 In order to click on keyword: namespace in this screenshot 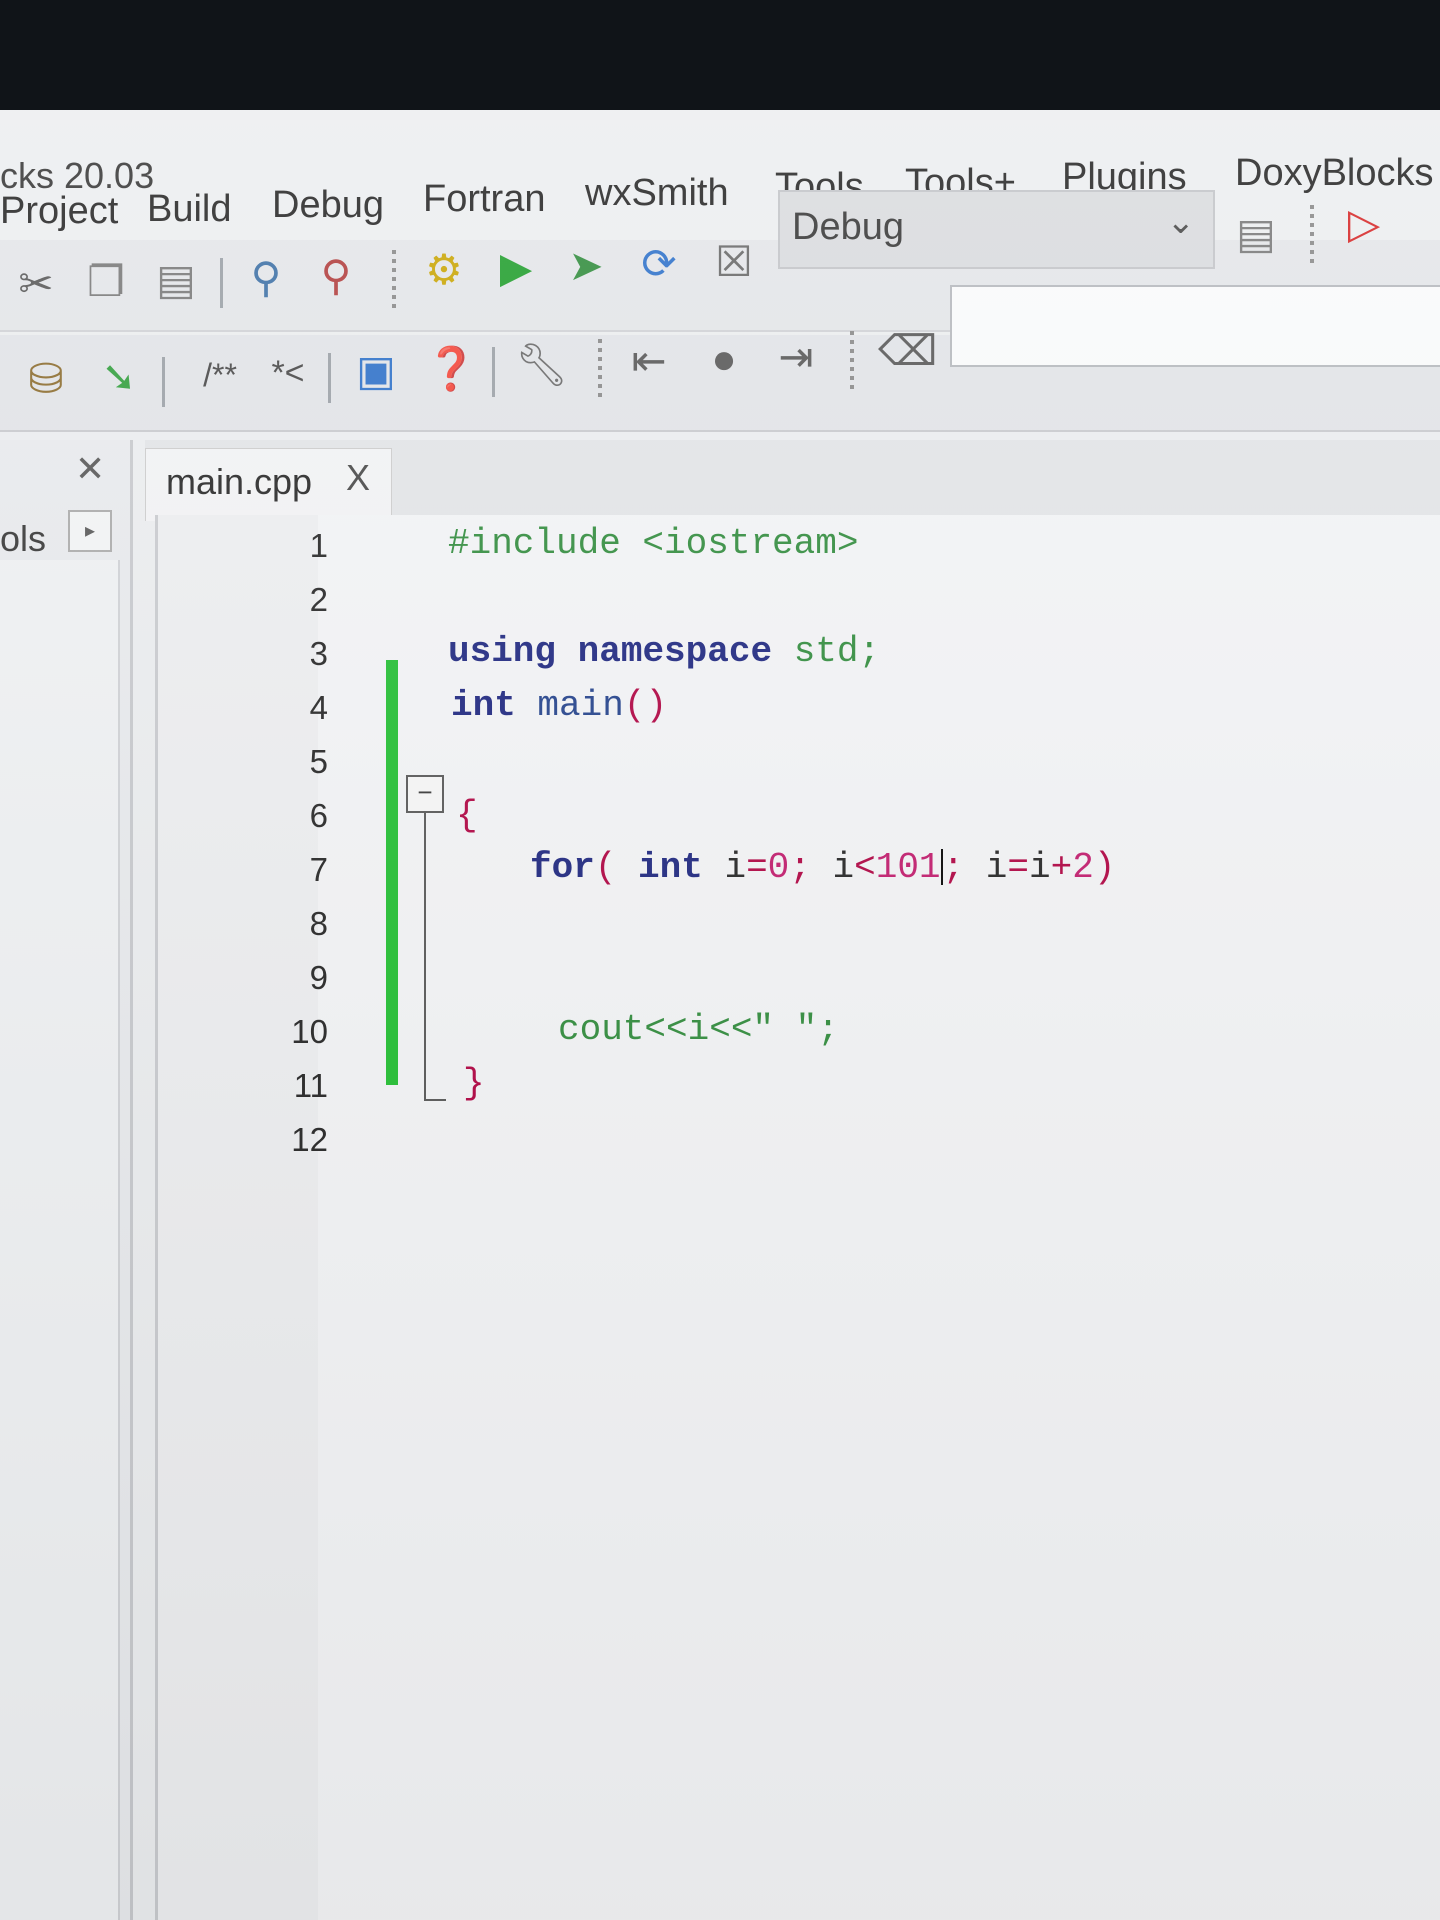, I will do `click(675, 651)`.